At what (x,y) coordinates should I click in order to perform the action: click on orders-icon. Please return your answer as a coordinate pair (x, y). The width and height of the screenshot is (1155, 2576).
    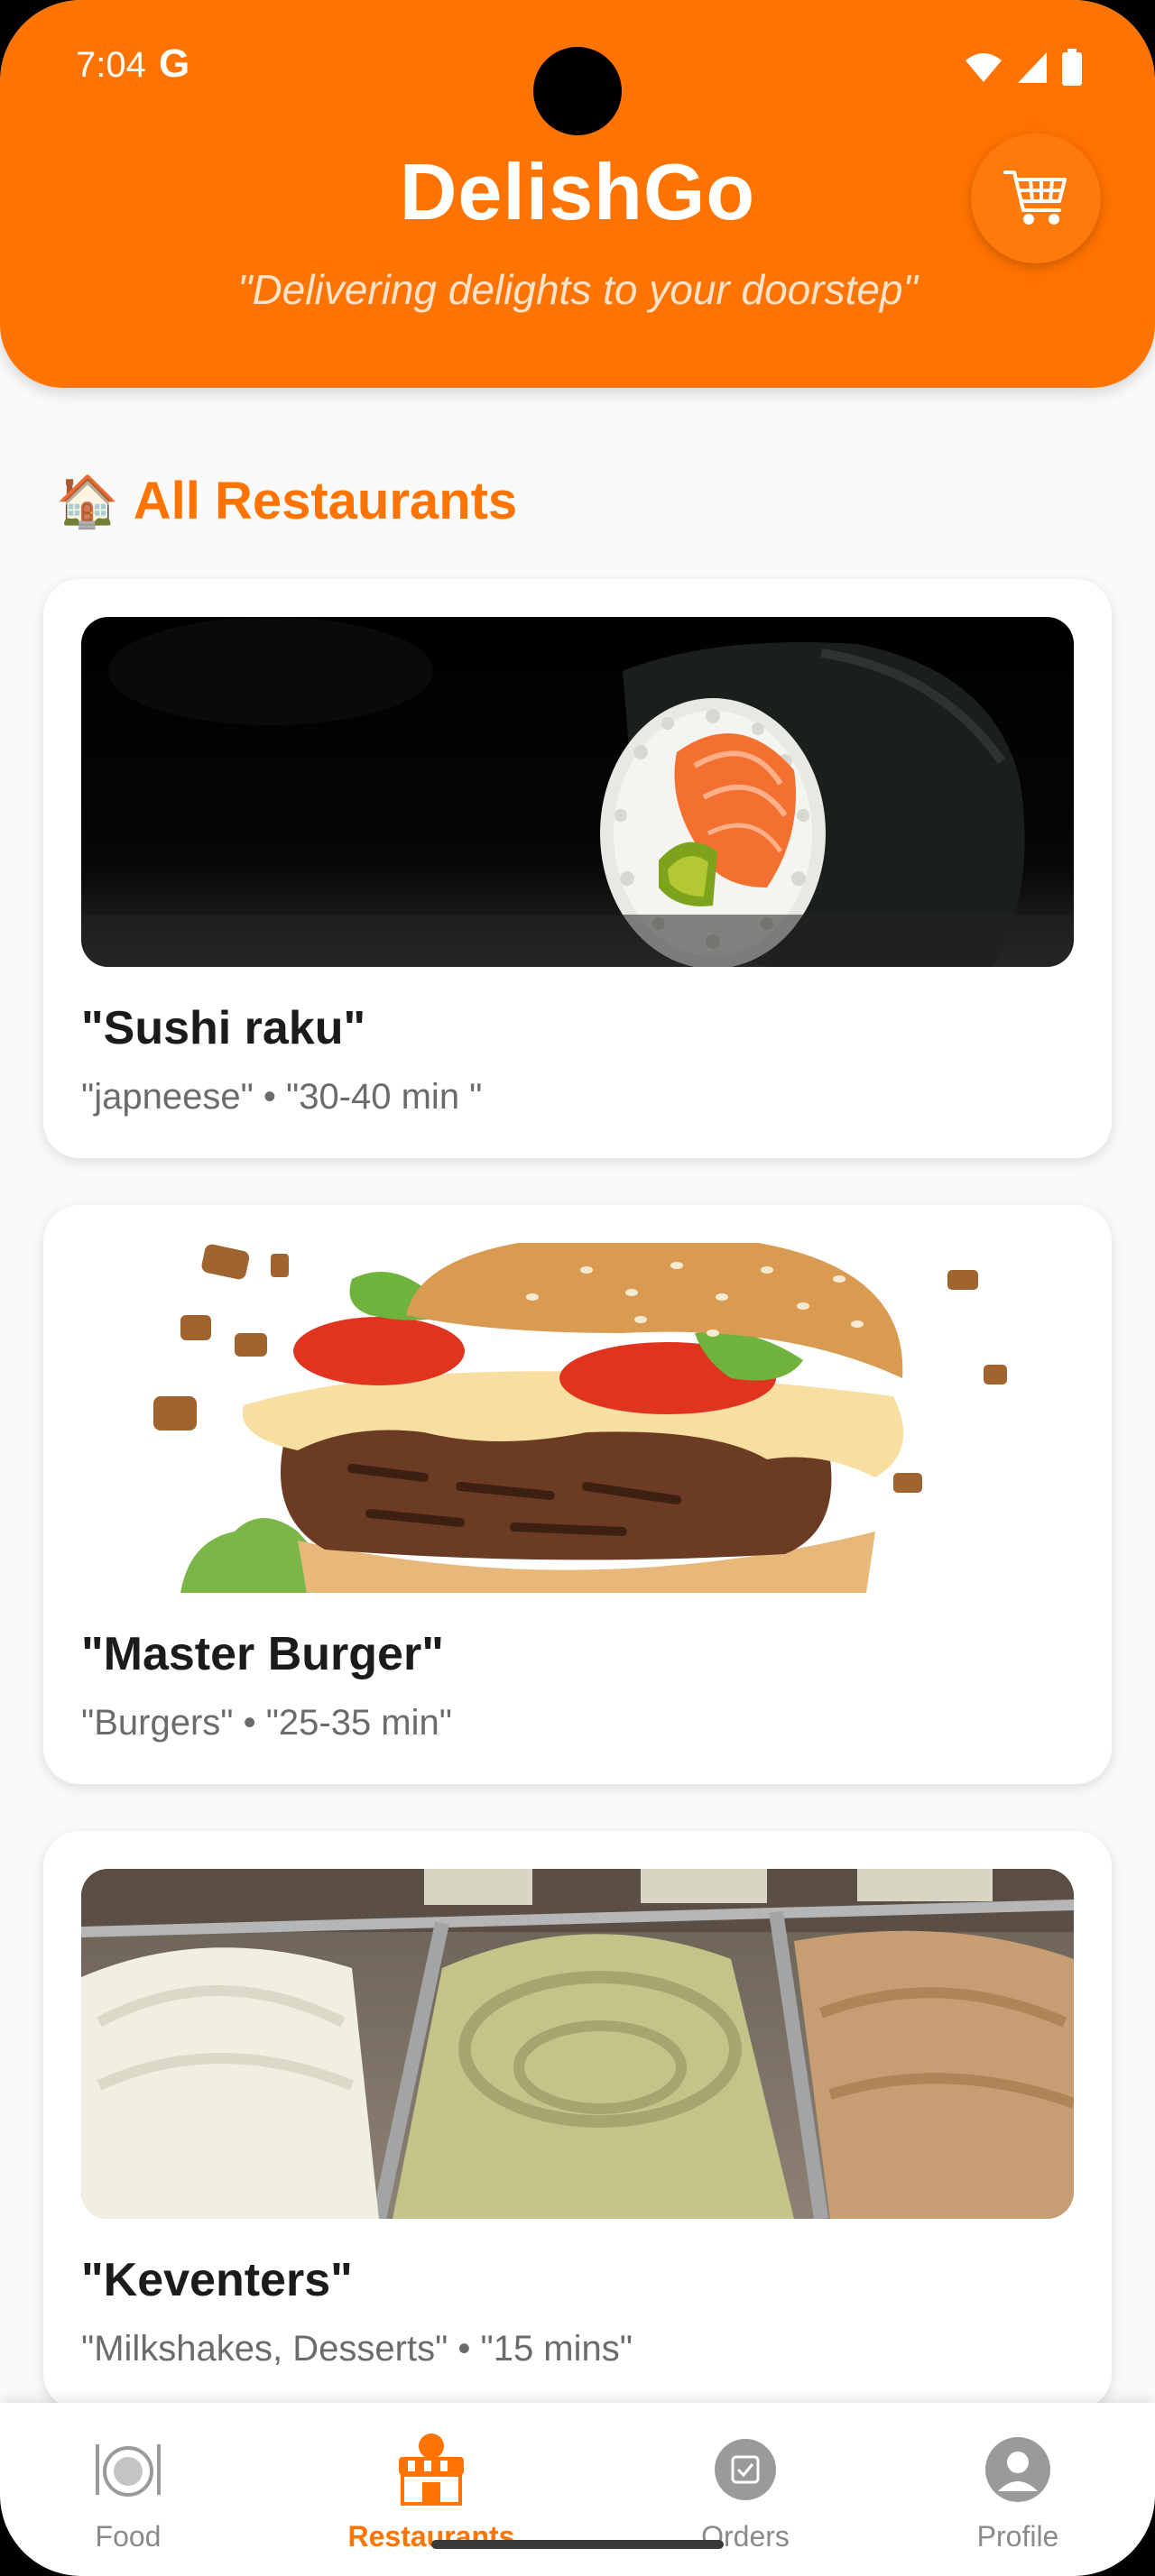
    Looking at the image, I should click on (745, 2470).